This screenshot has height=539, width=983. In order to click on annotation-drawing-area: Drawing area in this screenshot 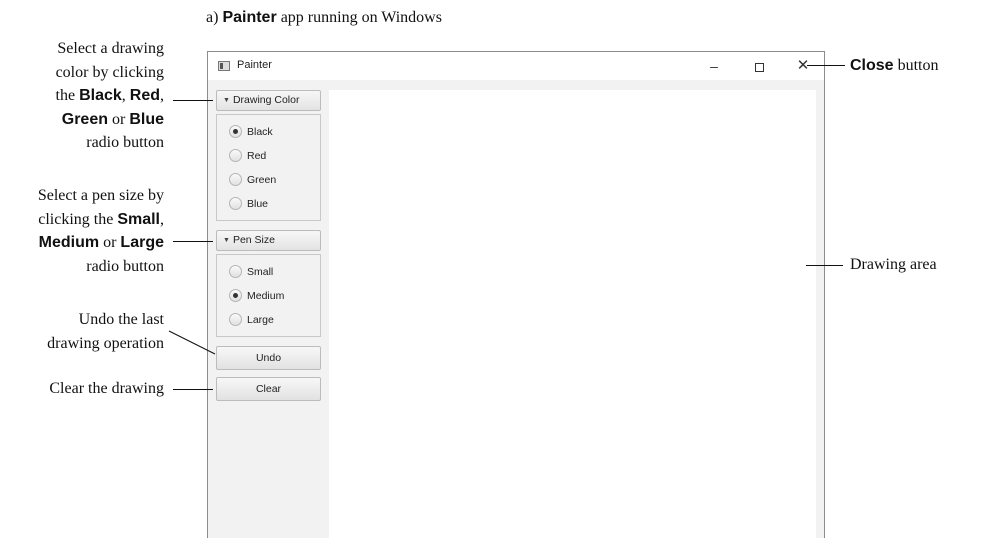, I will do `click(893, 264)`.